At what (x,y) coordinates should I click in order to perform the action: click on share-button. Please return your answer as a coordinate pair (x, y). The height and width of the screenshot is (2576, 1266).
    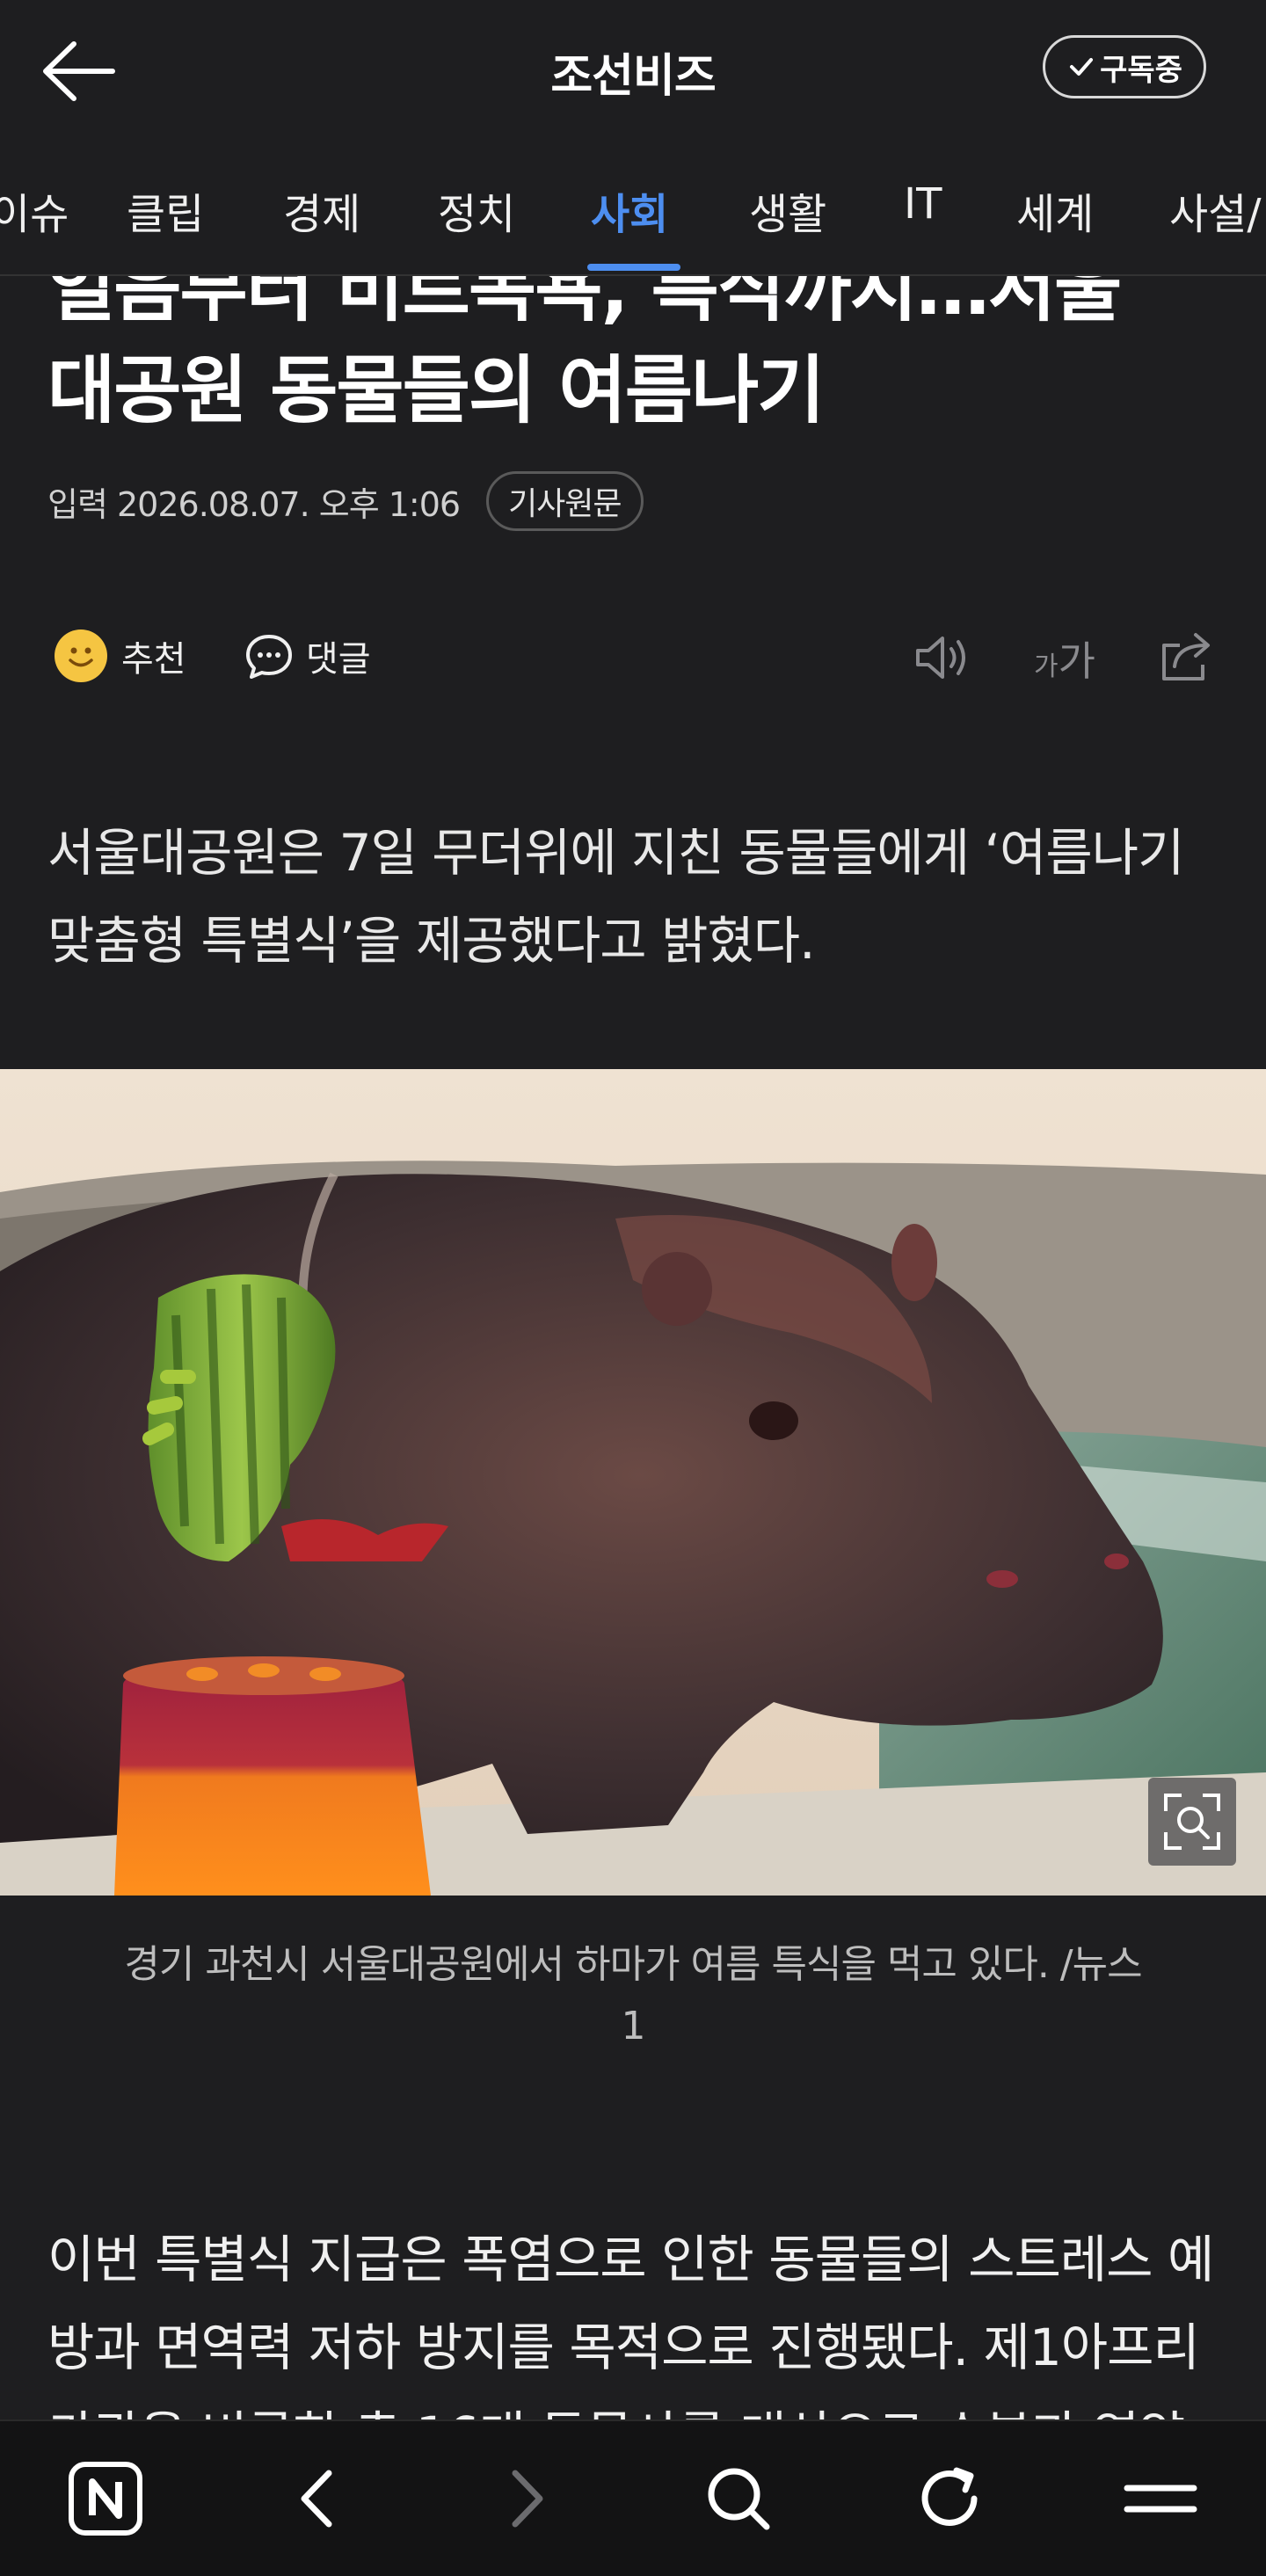
    Looking at the image, I should click on (1185, 657).